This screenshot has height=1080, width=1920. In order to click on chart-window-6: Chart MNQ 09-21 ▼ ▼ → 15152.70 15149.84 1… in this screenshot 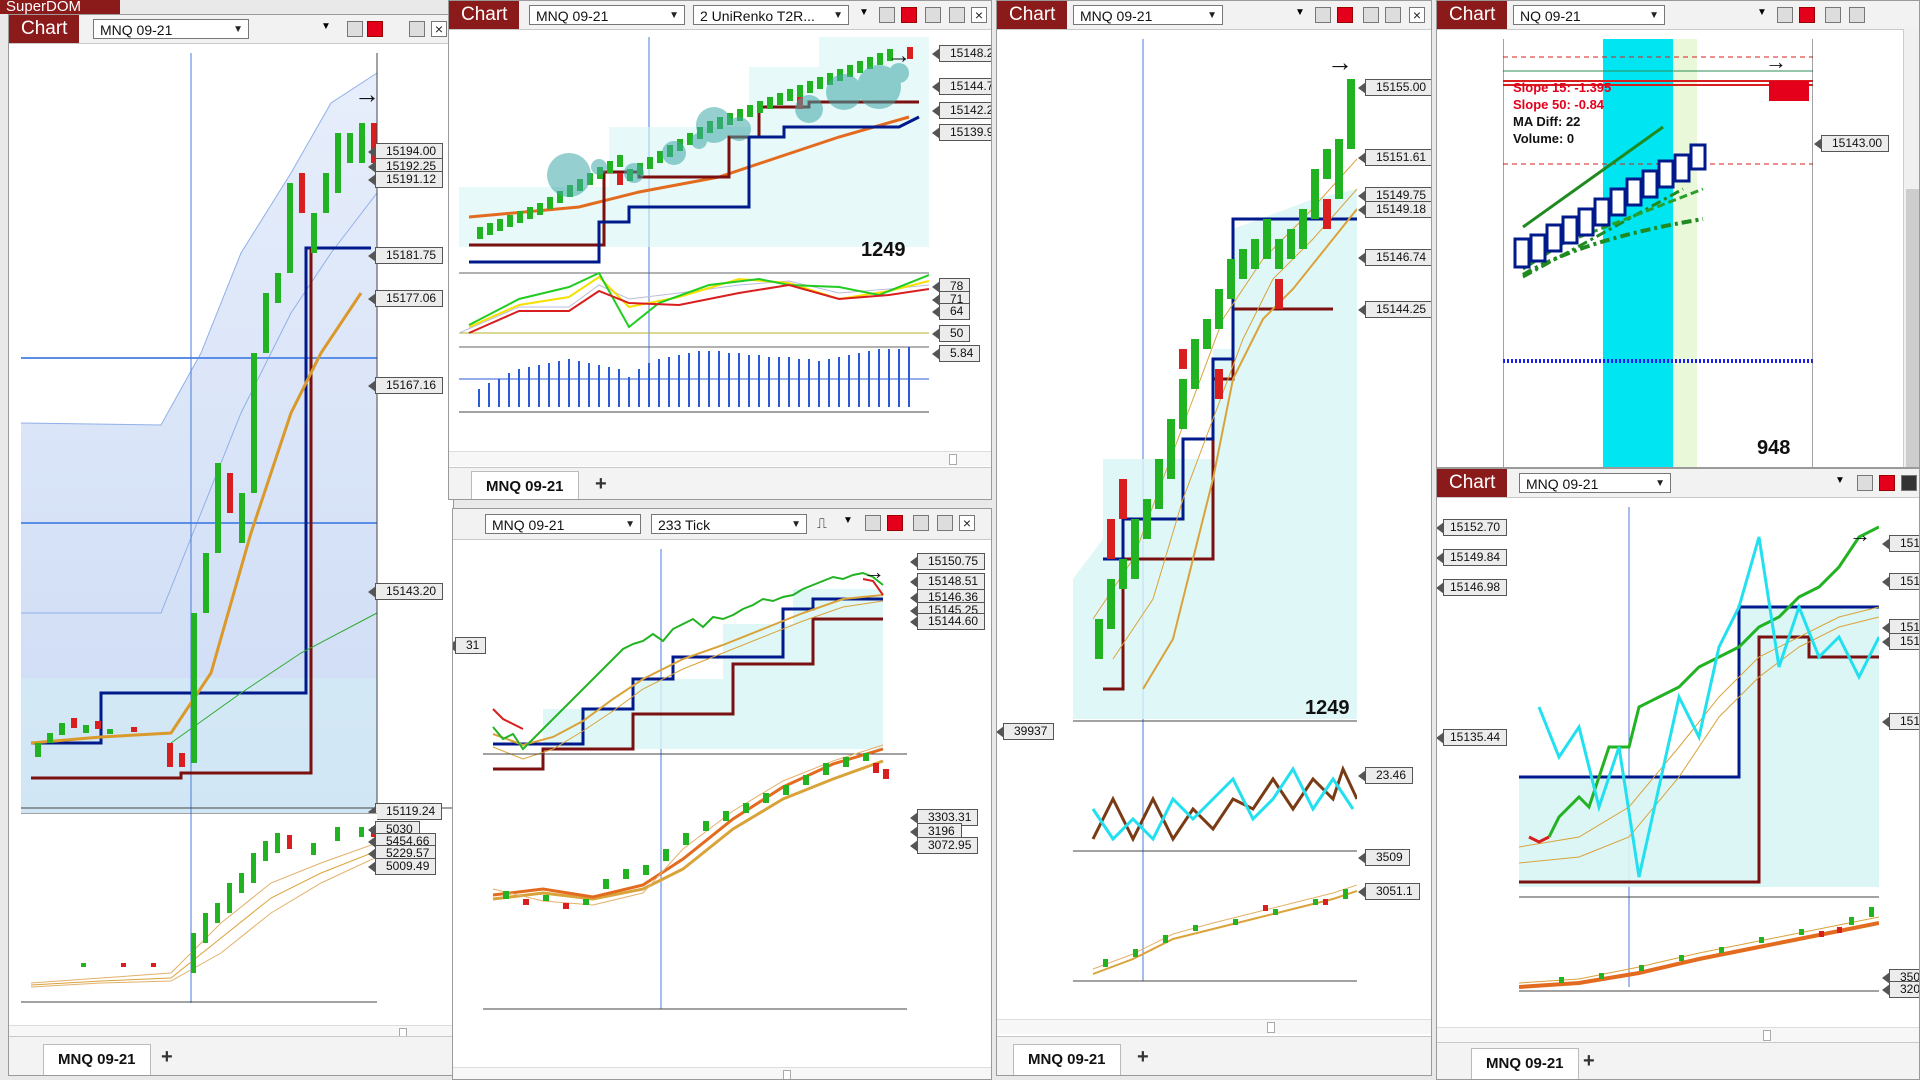, I will do `click(1678, 774)`.